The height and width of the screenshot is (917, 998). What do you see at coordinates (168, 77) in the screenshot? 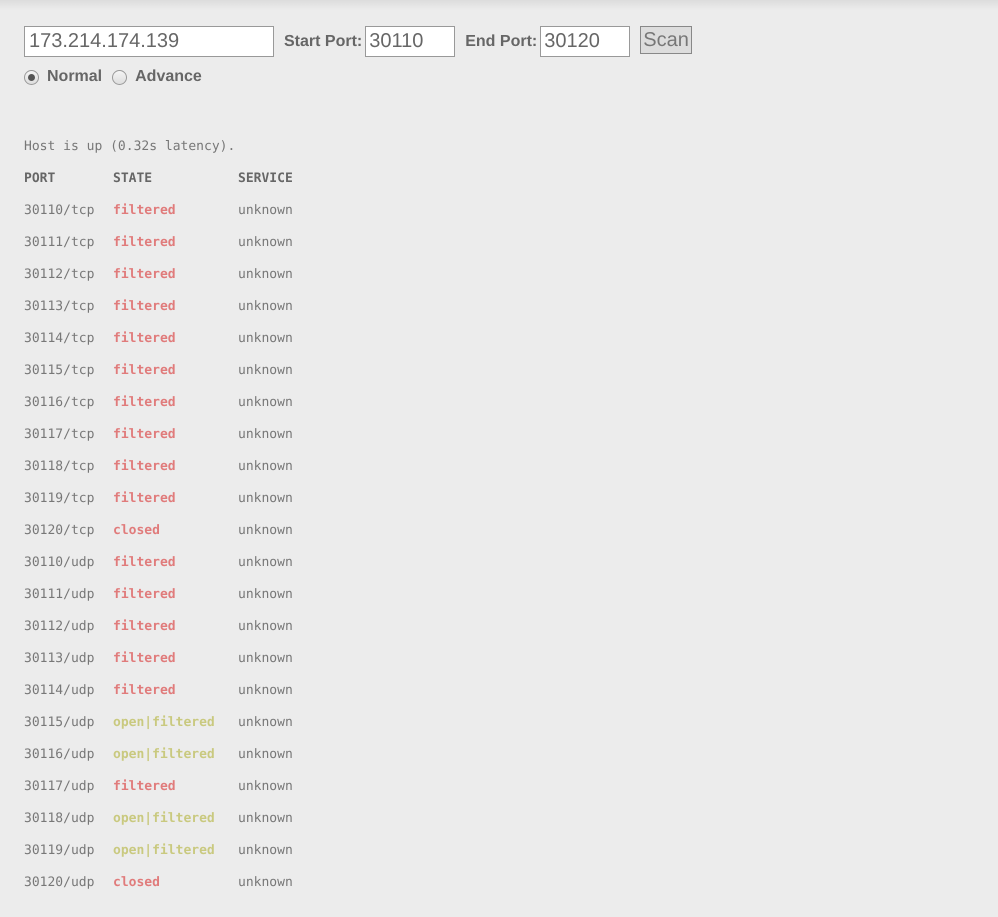
I see `radio-label: Advance` at bounding box center [168, 77].